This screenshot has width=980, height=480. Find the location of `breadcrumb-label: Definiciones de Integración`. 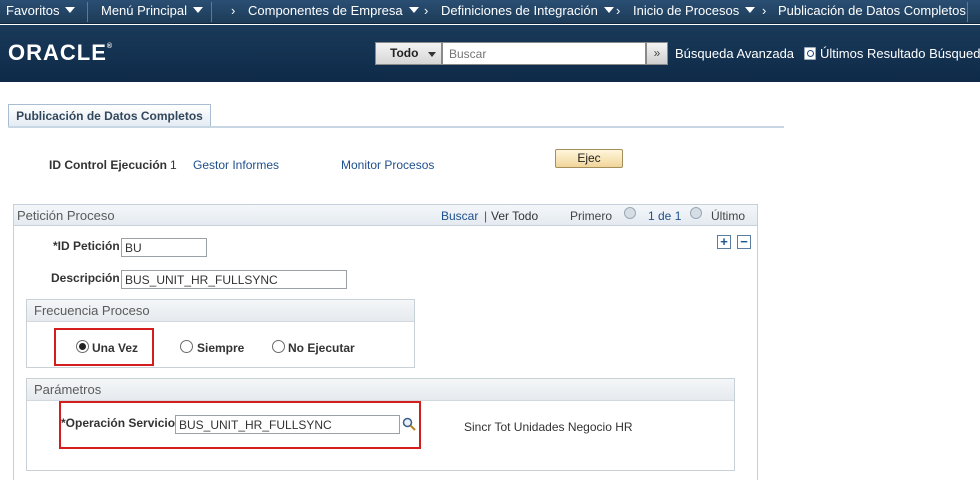

breadcrumb-label: Definiciones de Integración is located at coordinates (519, 10).